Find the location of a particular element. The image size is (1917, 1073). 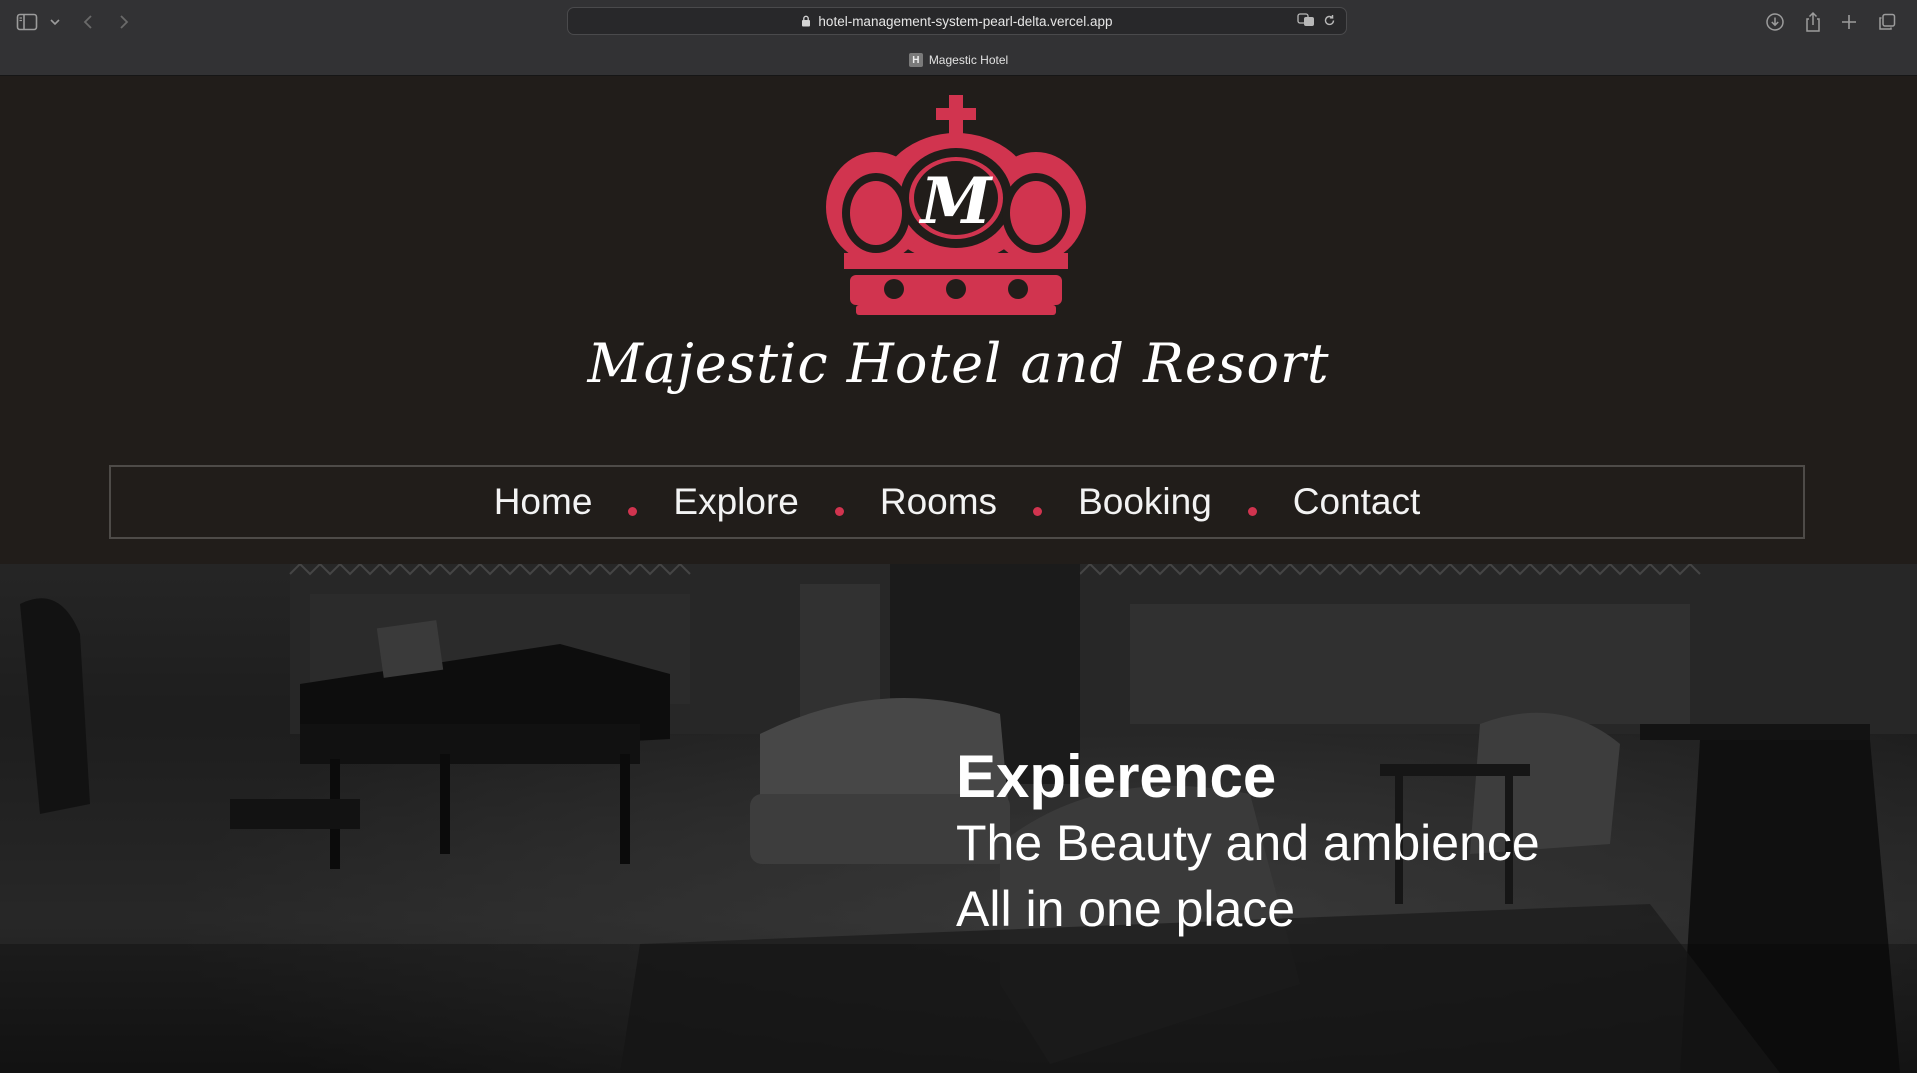

forward-icon is located at coordinates (124, 22).